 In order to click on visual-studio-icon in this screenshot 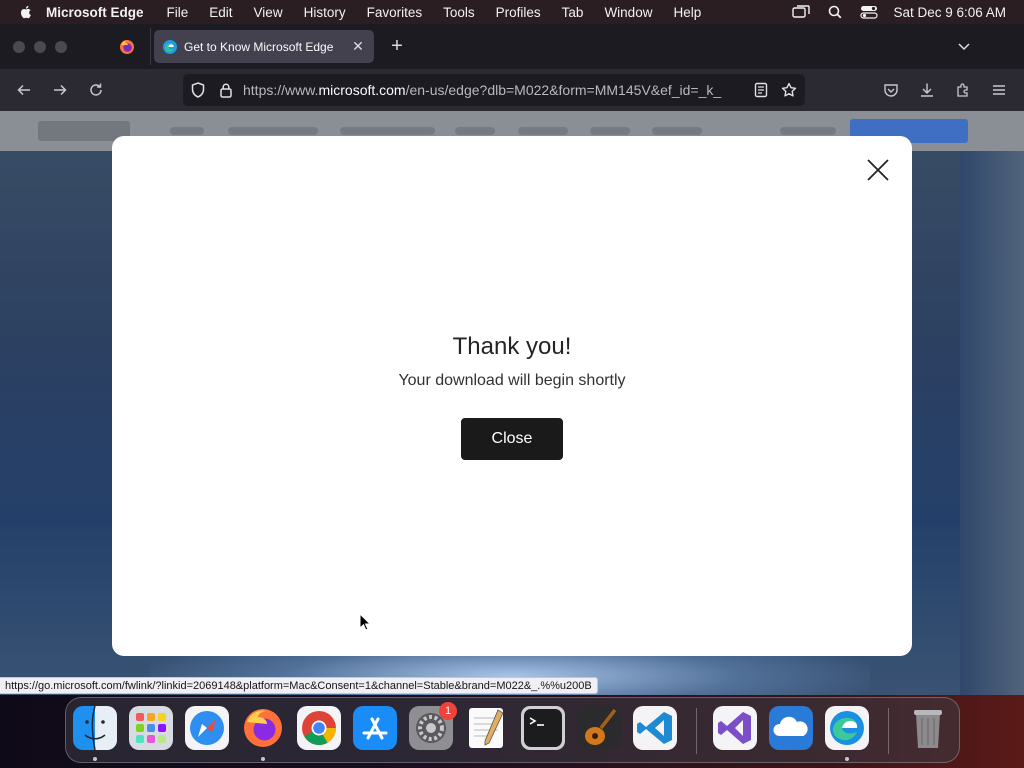, I will do `click(735, 728)`.